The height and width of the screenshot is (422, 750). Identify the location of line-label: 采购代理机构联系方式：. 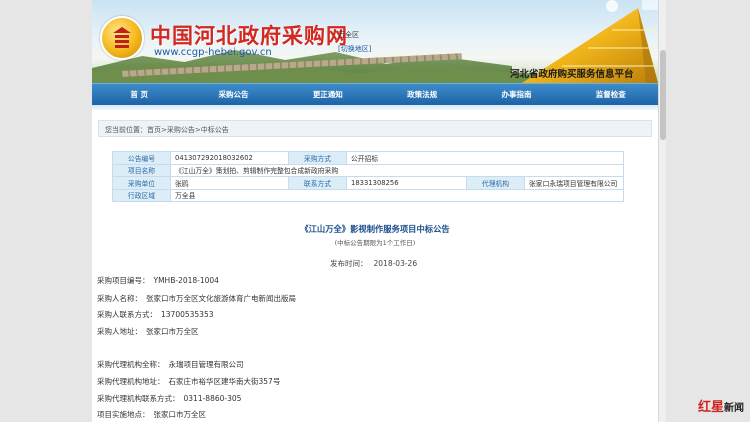
(138, 398).